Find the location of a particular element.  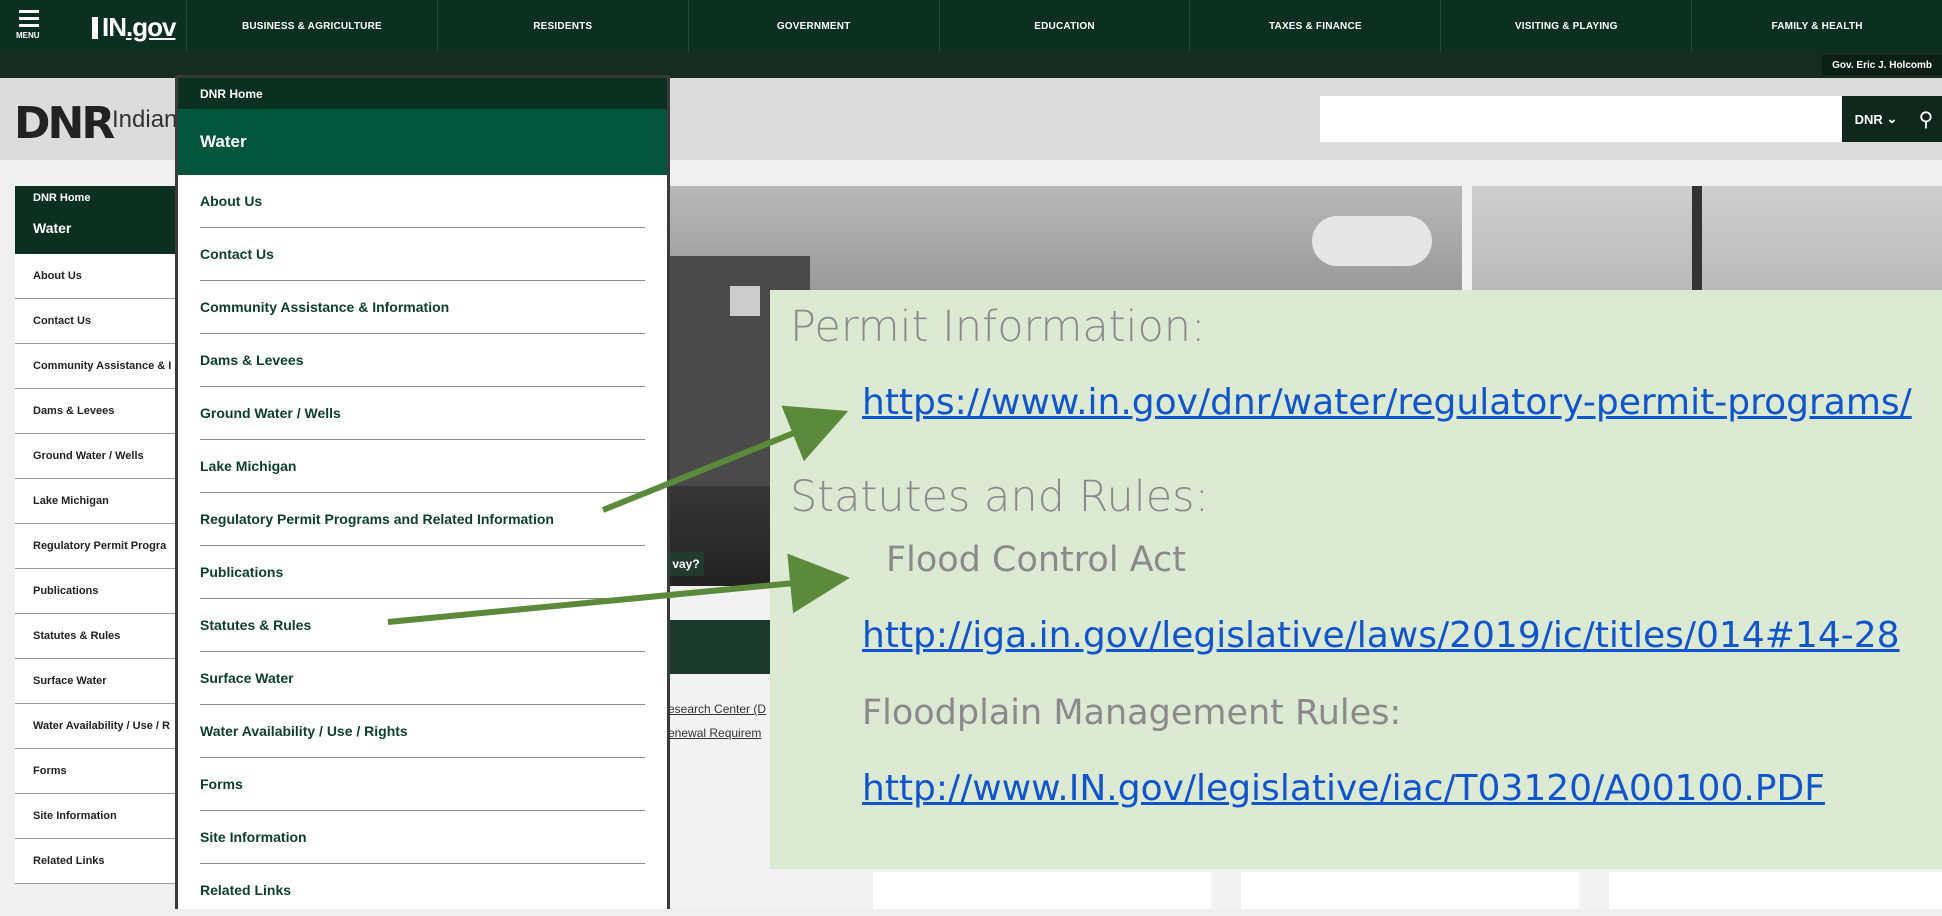

dropdown-item-publications: Publications is located at coordinates (422, 572).